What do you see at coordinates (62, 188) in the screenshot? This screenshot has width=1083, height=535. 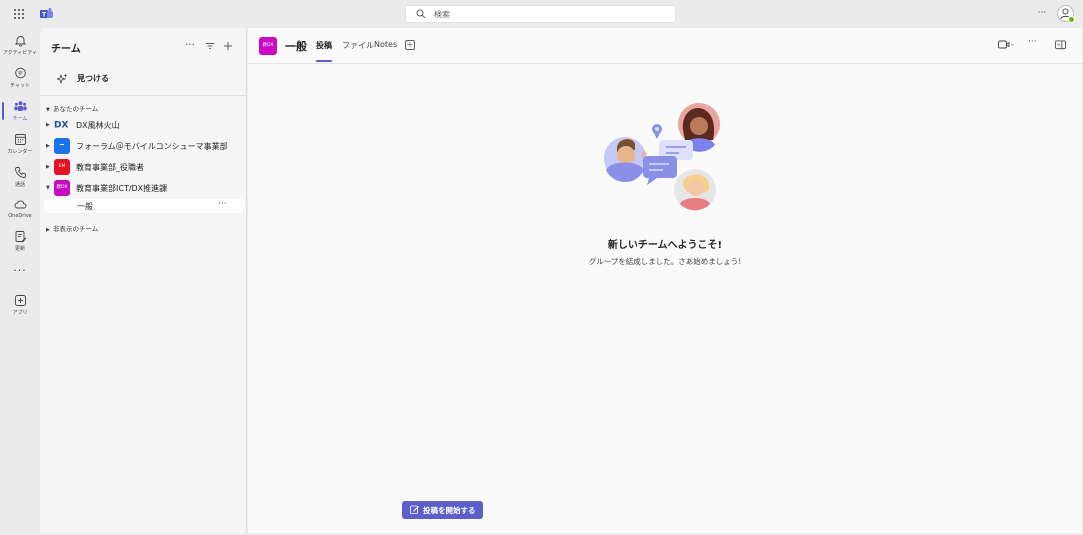 I see `team-avatar: 教DX` at bounding box center [62, 188].